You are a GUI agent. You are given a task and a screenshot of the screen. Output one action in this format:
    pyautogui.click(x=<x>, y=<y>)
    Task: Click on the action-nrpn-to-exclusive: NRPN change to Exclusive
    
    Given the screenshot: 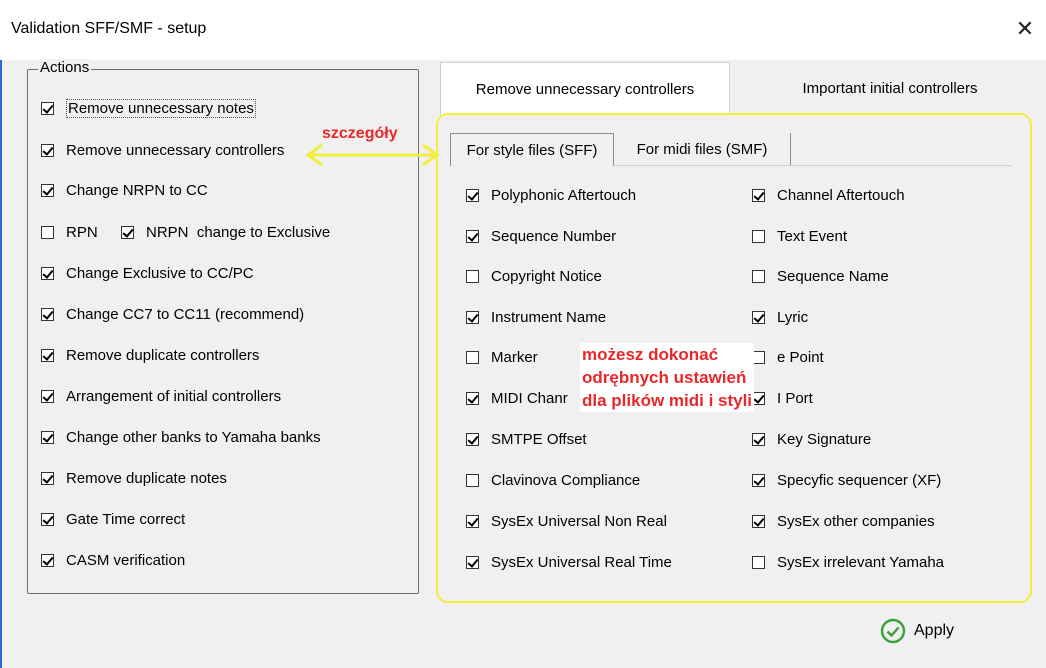 What is the action you would take?
    pyautogui.click(x=225, y=232)
    